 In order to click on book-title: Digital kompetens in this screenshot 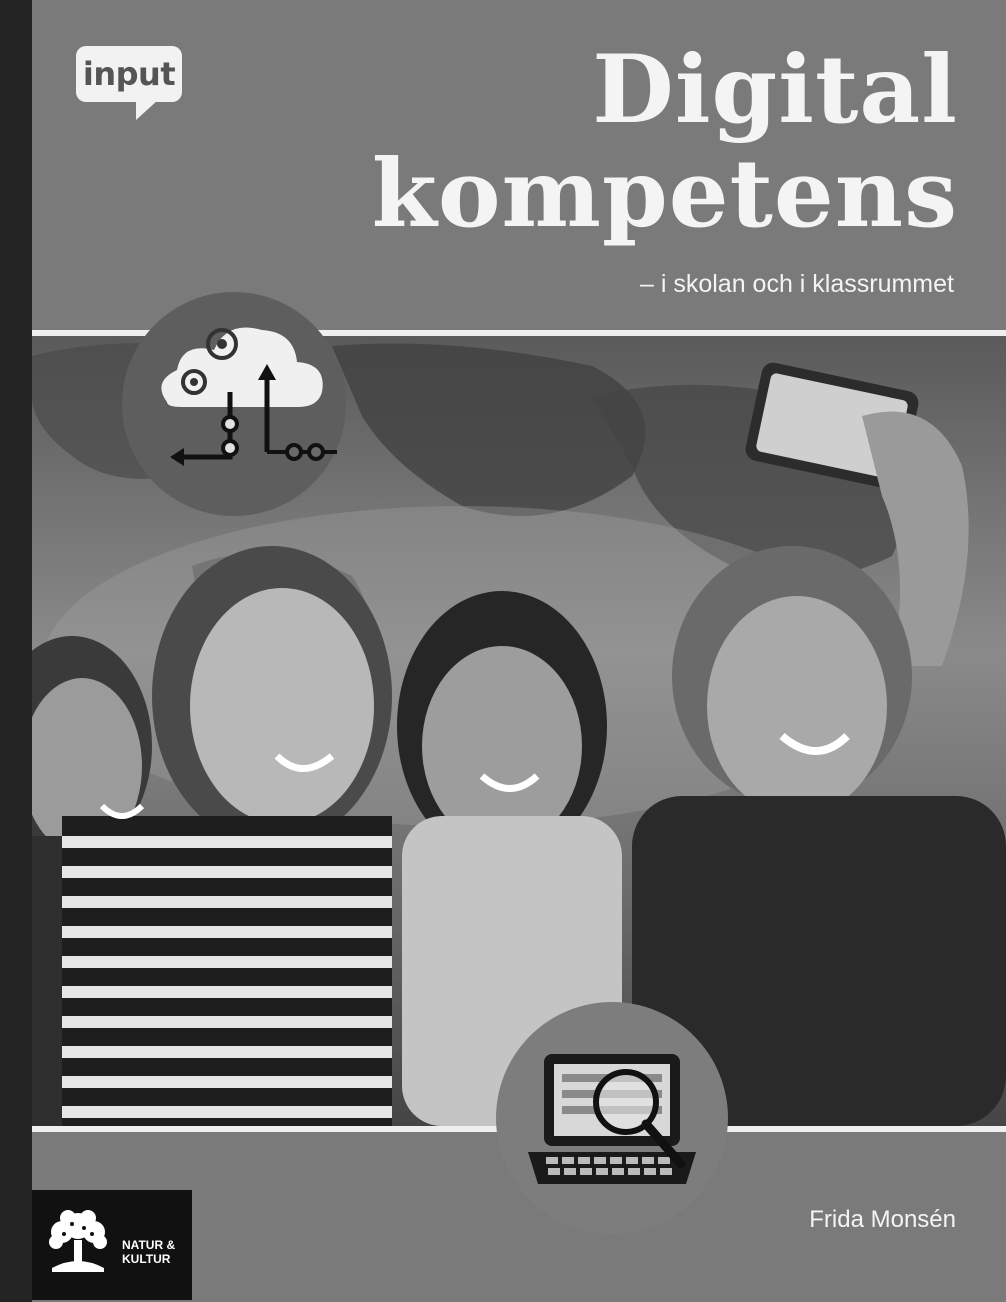, I will do `click(608, 142)`.